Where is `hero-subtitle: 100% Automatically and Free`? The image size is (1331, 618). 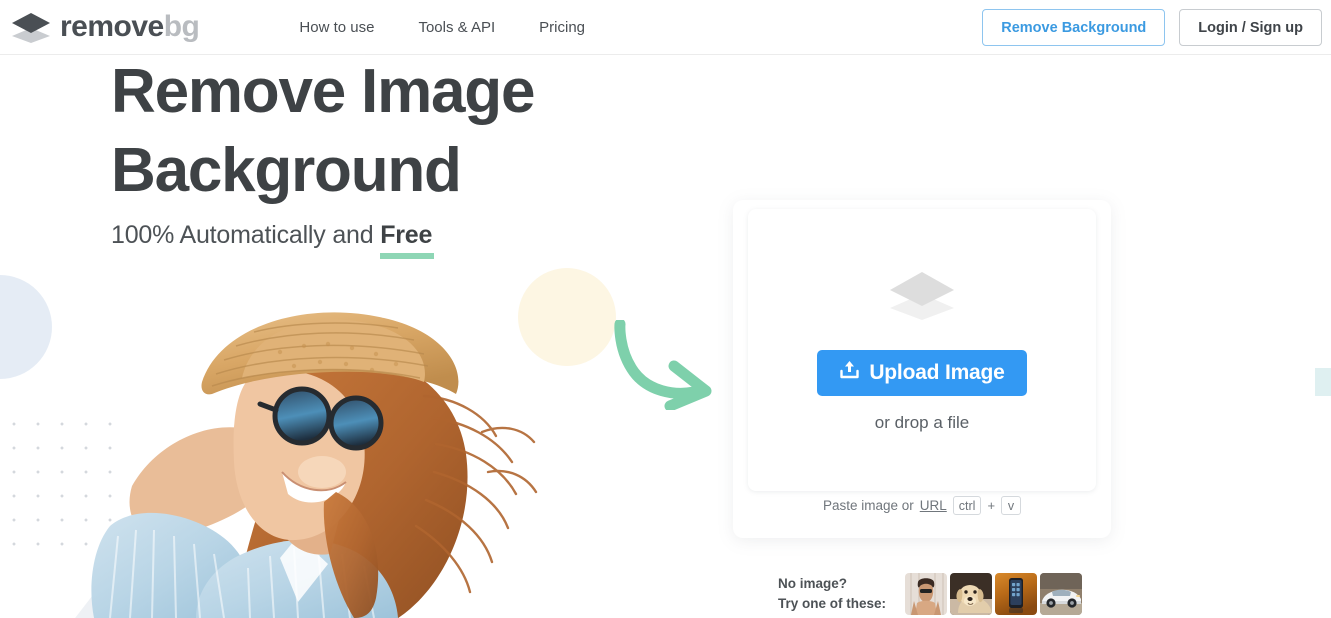 hero-subtitle: 100% Automatically and Free is located at coordinates (322, 239).